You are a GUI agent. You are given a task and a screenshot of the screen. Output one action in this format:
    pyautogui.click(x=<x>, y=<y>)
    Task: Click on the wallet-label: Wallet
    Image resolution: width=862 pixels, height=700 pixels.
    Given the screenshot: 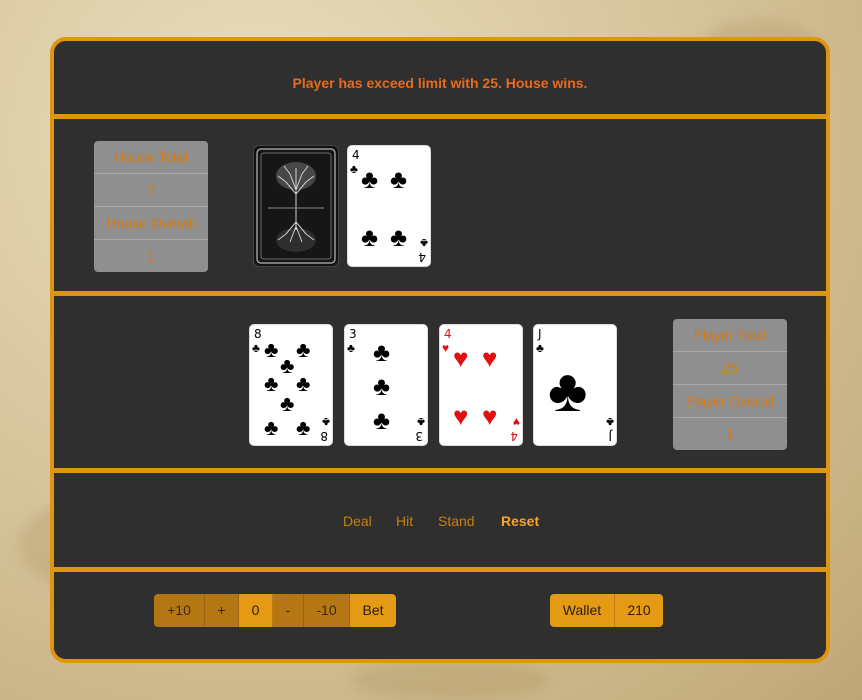 What is the action you would take?
    pyautogui.click(x=582, y=610)
    